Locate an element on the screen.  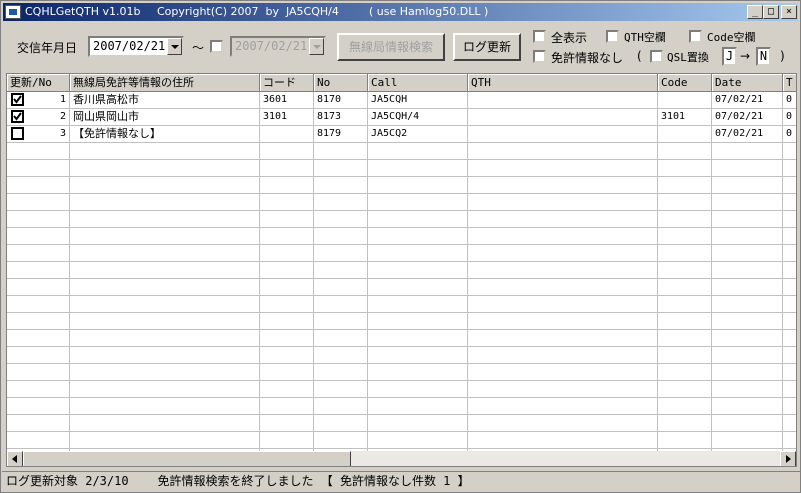
cell-code is located at coordinates (286, 134).